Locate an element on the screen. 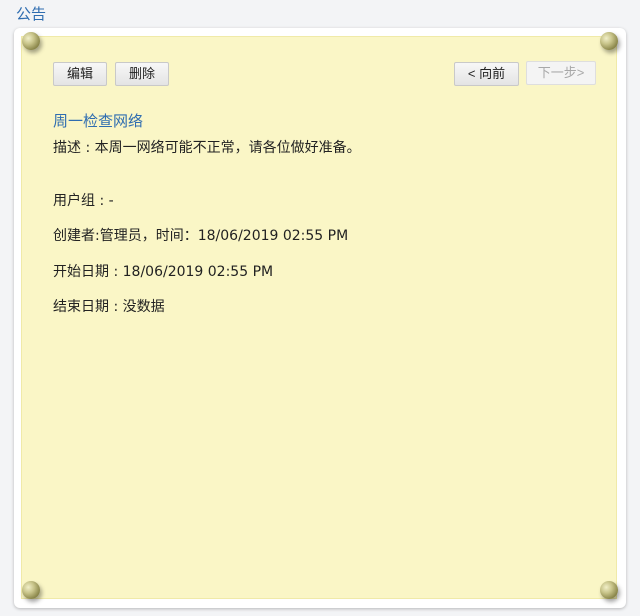 The width and height of the screenshot is (640, 616). prev-button: < 向前 is located at coordinates (486, 74).